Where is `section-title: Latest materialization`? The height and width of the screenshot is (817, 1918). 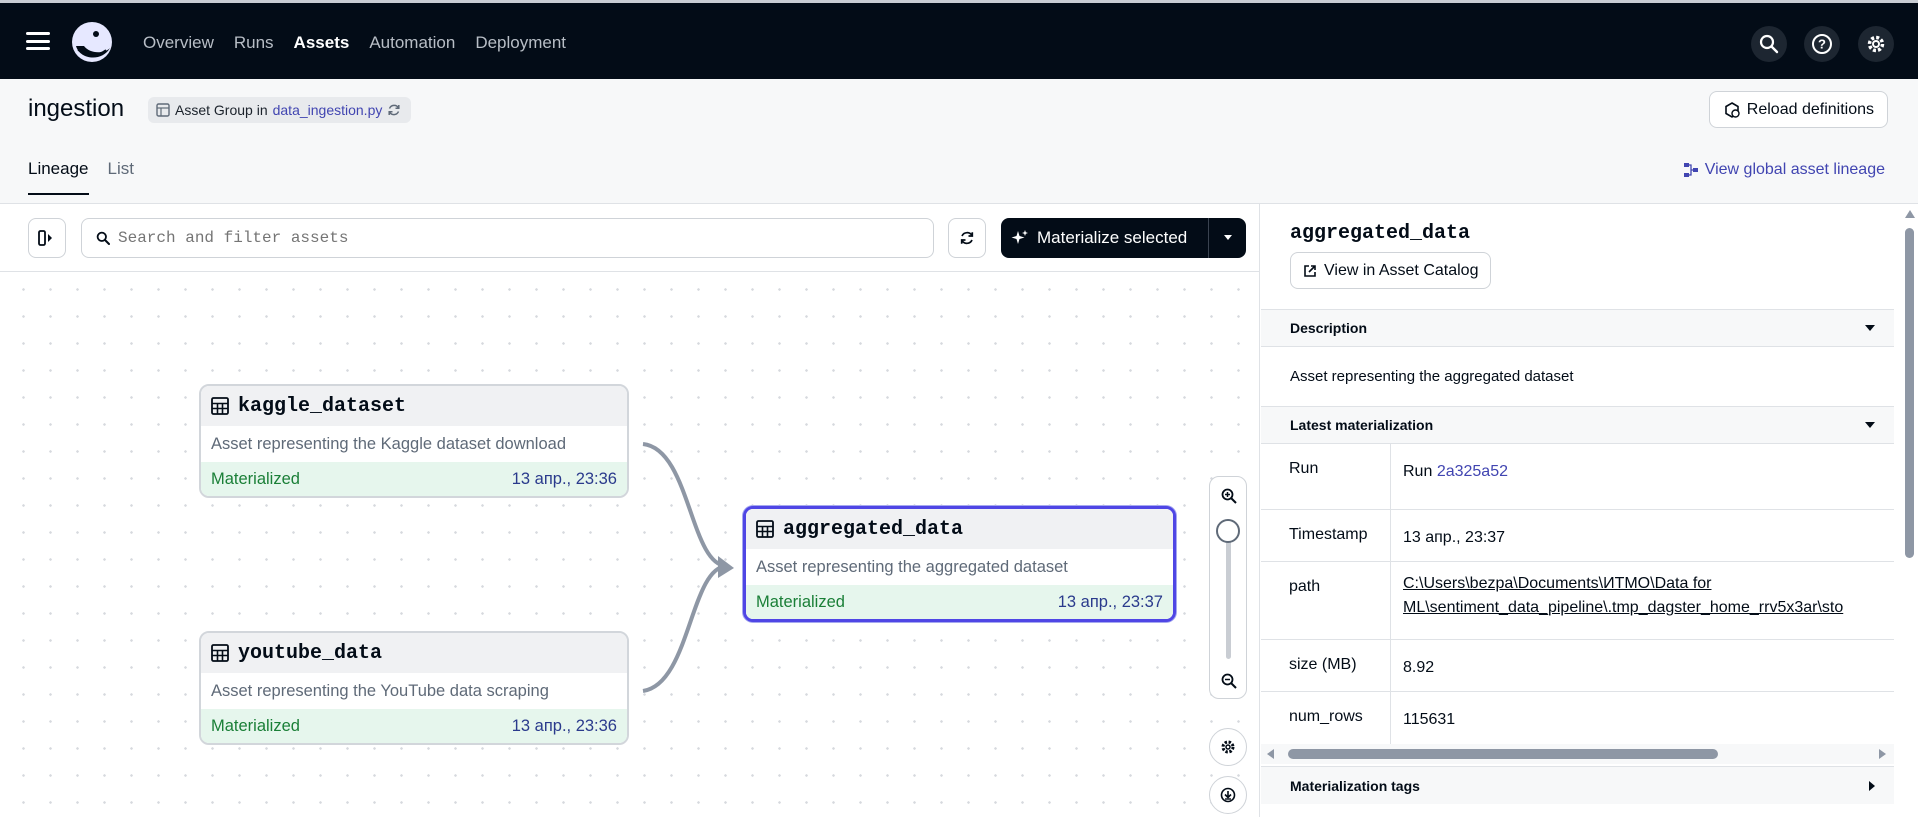
section-title: Latest materialization is located at coordinates (1362, 425).